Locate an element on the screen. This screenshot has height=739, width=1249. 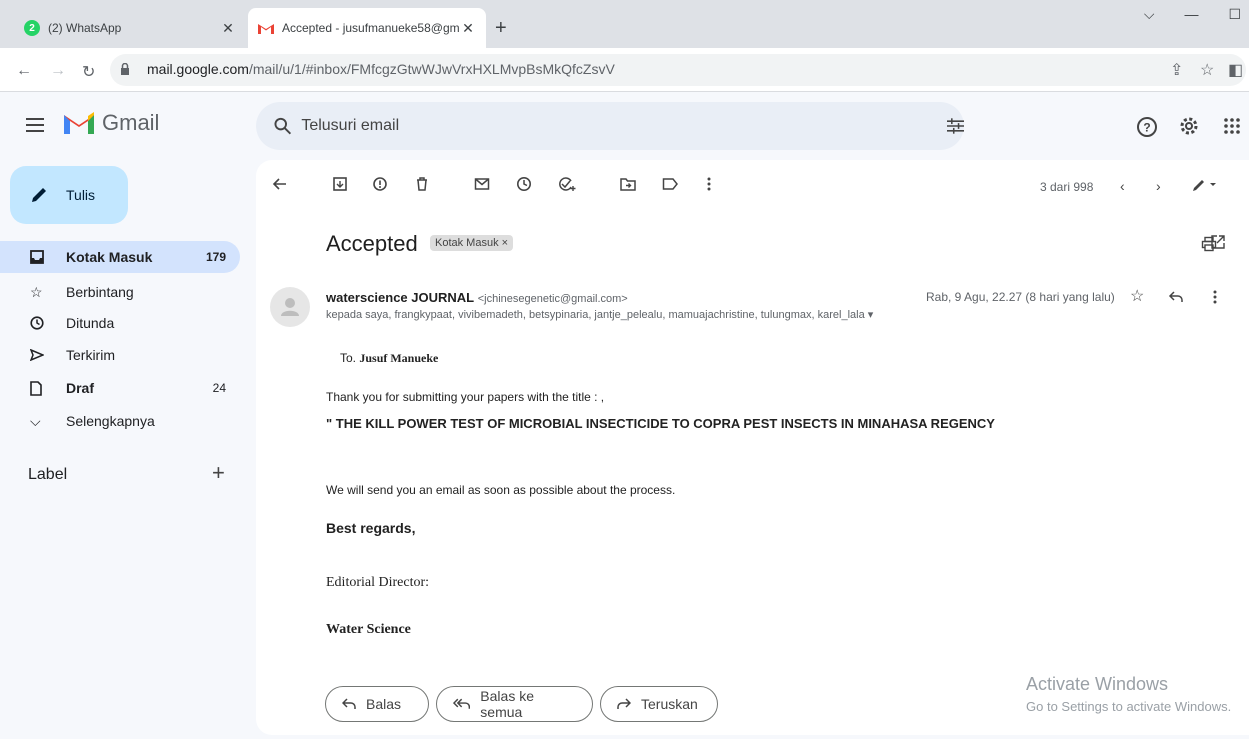
gmail-m-icon is located at coordinates (79, 123).